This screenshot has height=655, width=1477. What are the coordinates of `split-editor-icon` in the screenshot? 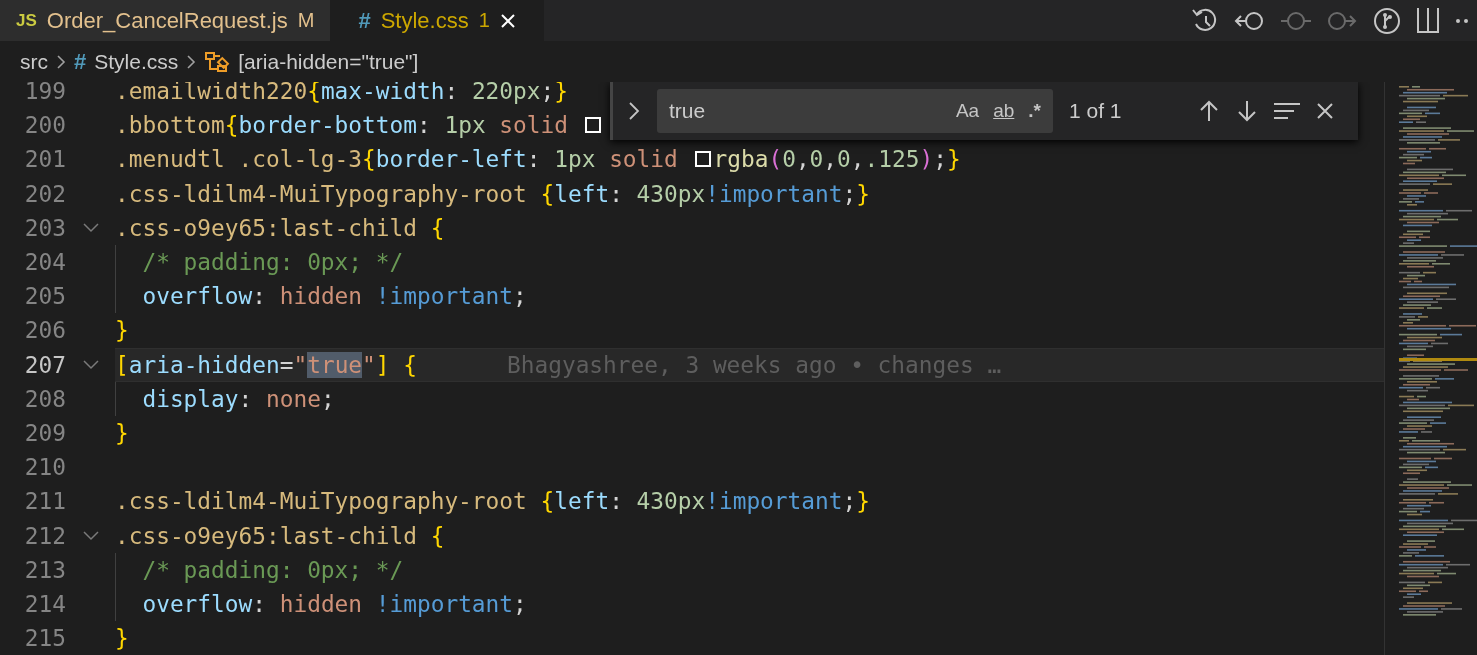 It's located at (1428, 20).